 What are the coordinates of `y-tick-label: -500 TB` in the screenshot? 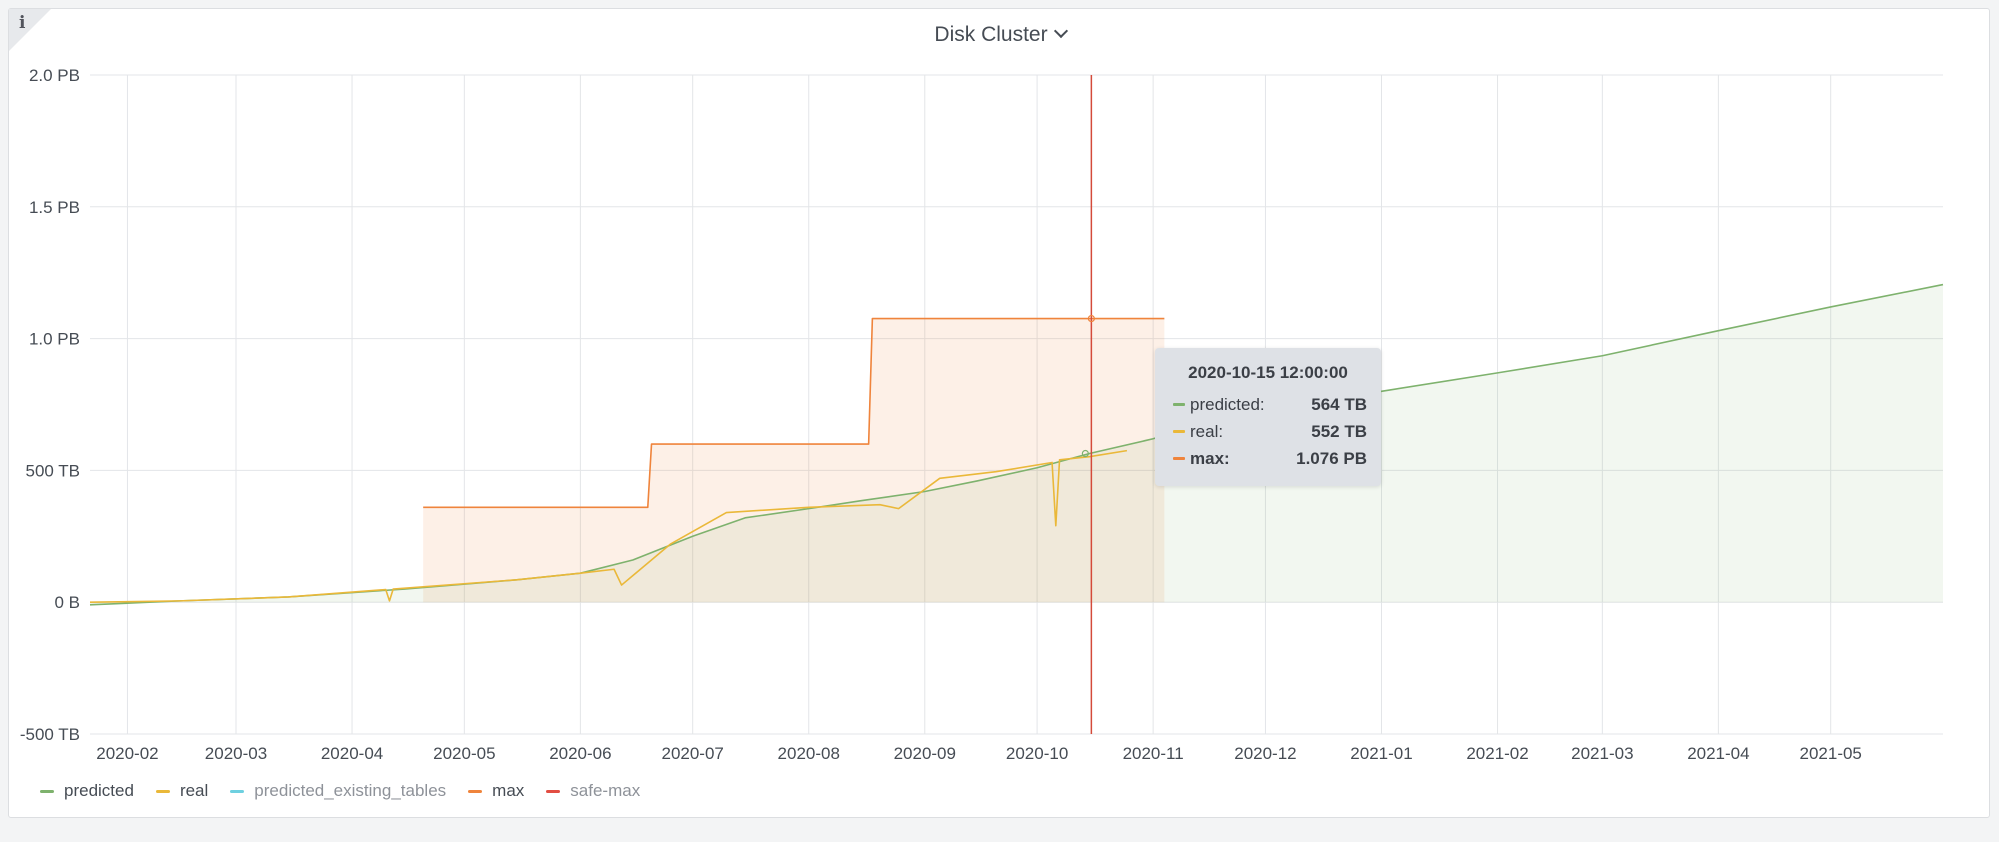 It's located at (50, 734).